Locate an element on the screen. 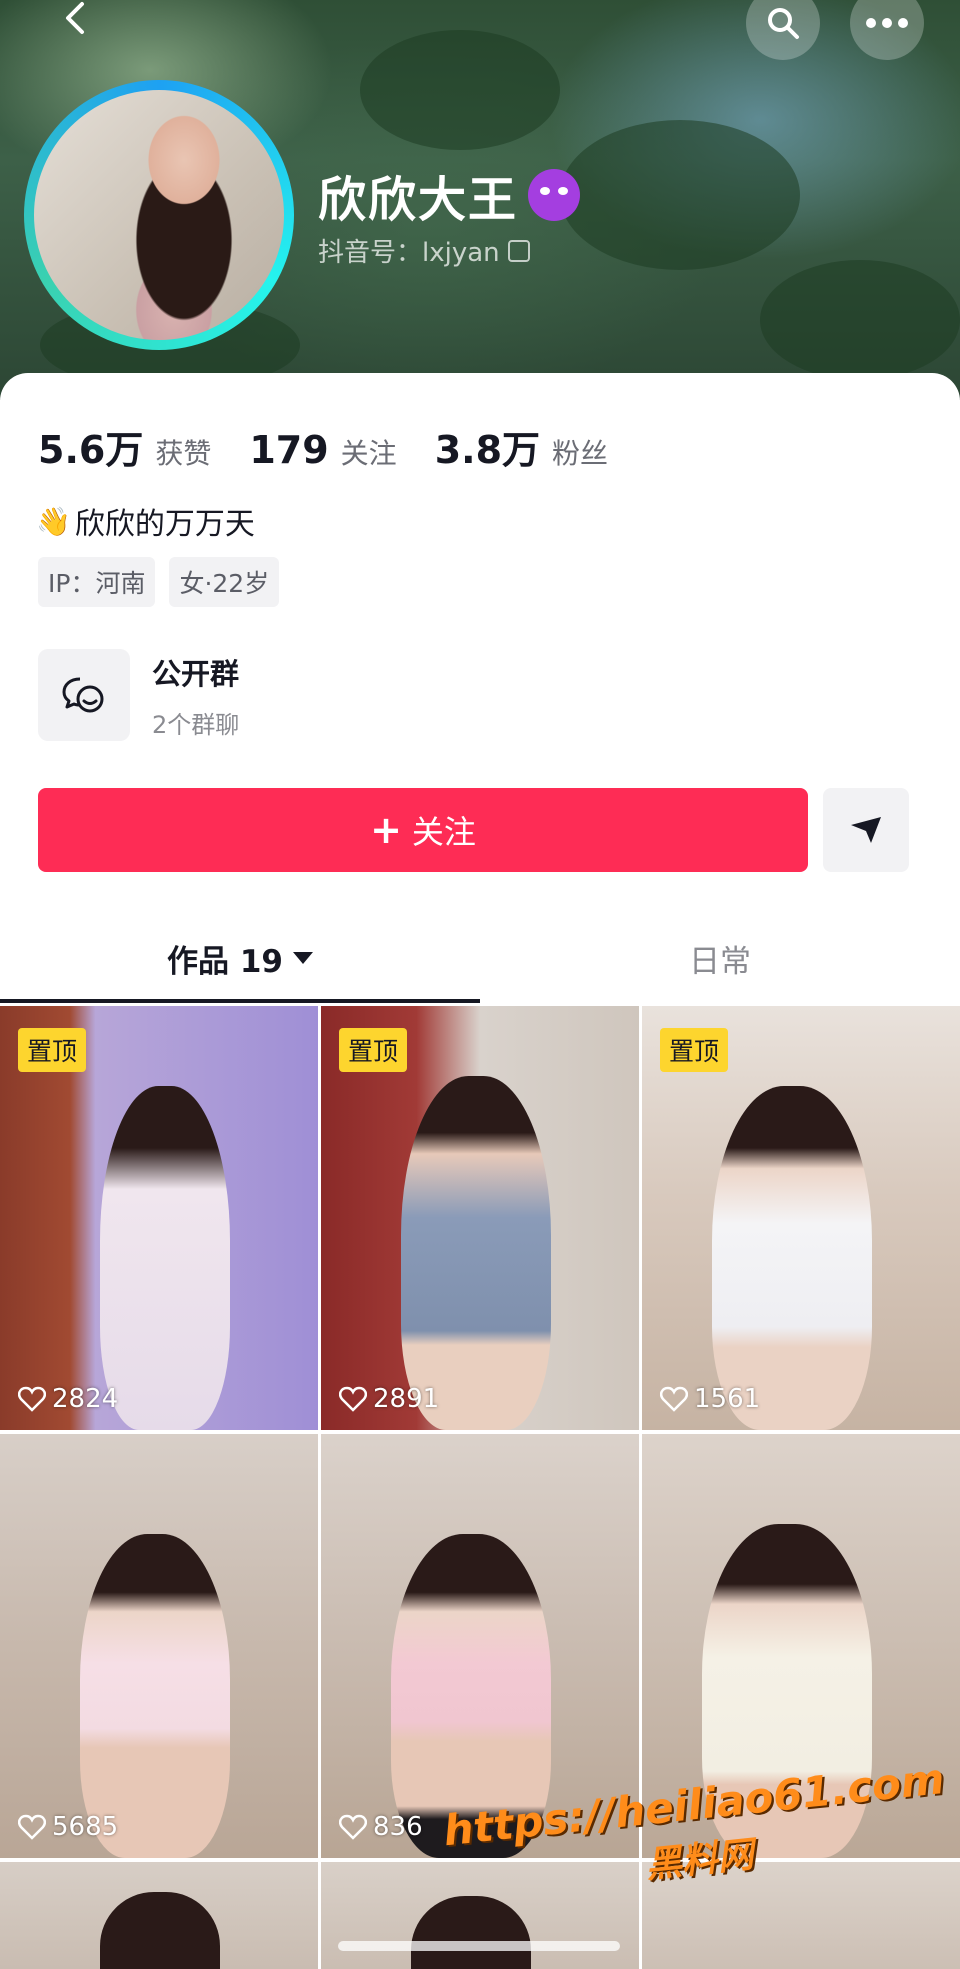  caret-down-icon is located at coordinates (302, 958).